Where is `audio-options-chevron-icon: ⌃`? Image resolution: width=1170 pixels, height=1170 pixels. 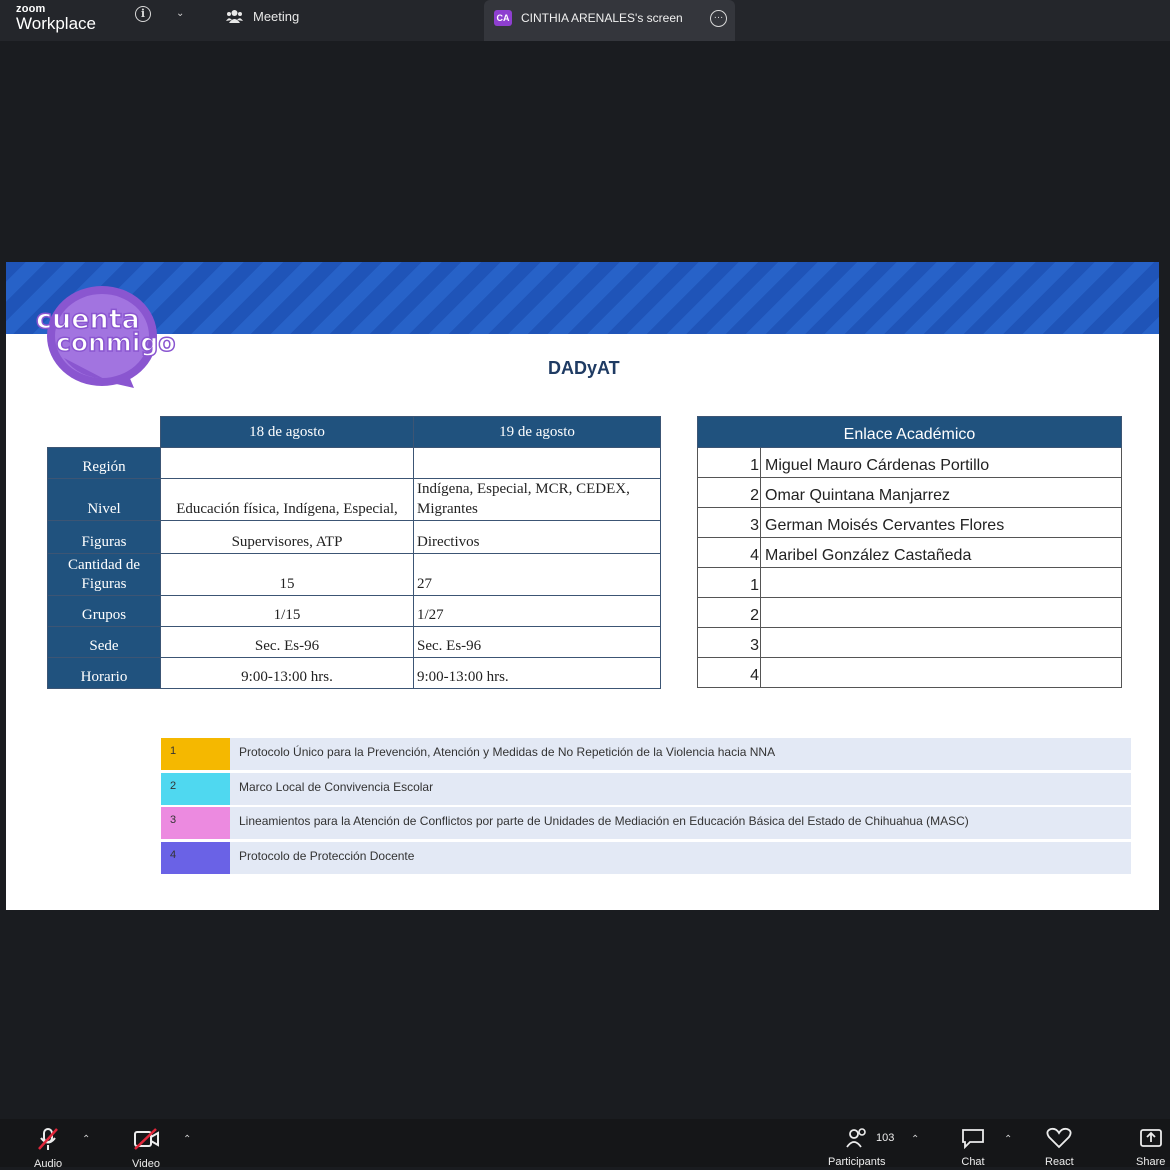
audio-options-chevron-icon: ⌃ is located at coordinates (86, 1139).